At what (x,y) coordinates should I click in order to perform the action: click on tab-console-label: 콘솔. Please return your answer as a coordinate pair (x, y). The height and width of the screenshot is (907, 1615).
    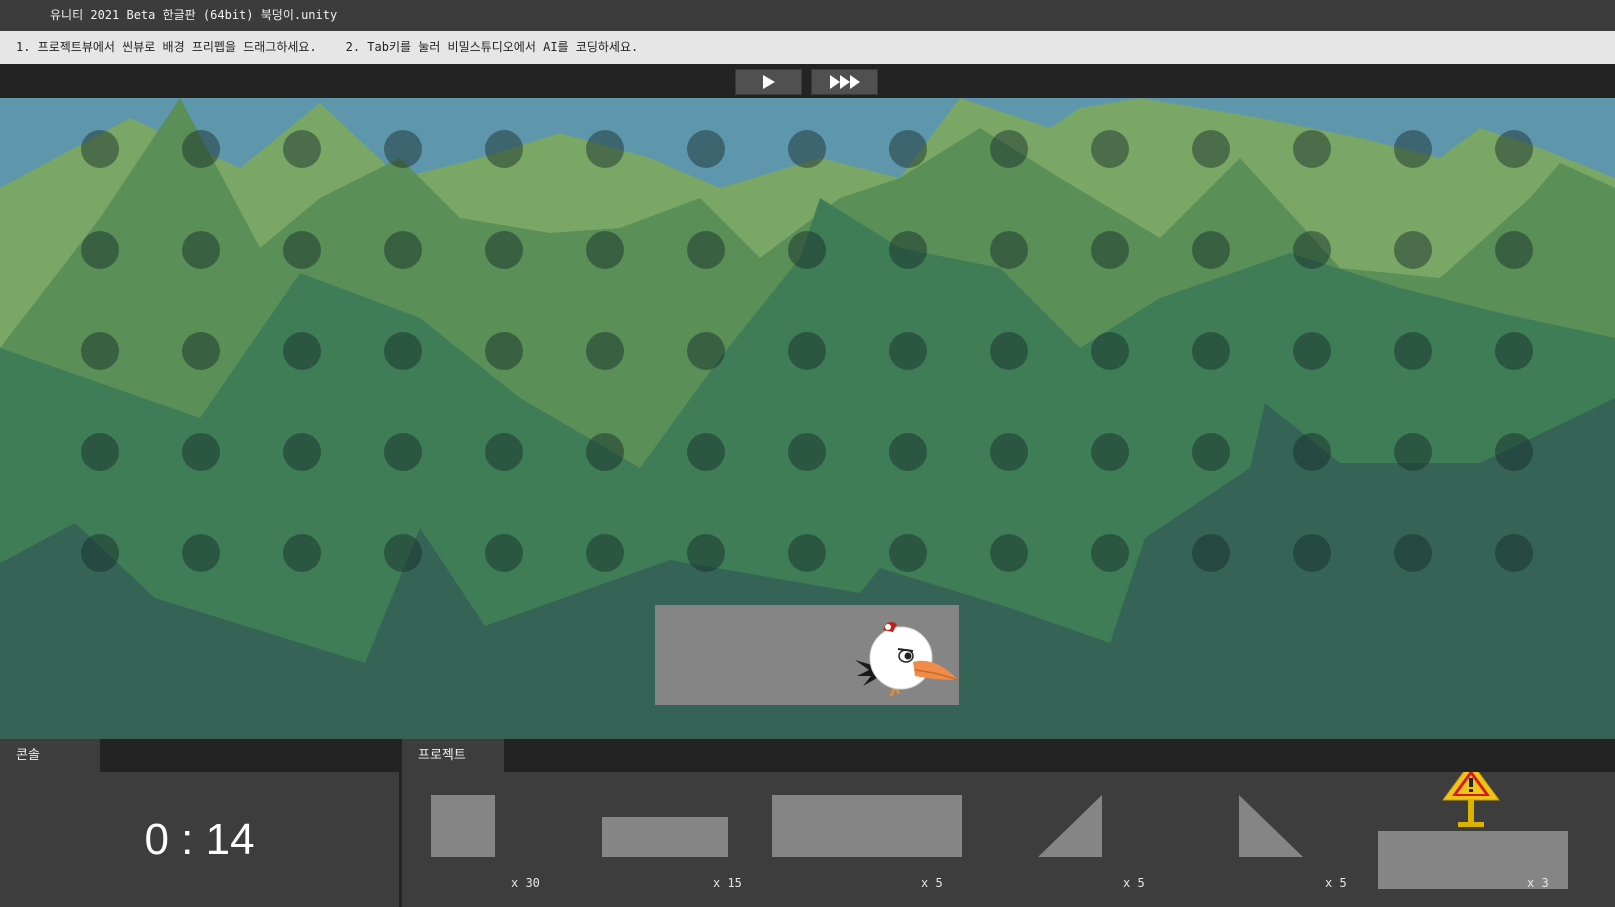
    Looking at the image, I should click on (28, 755).